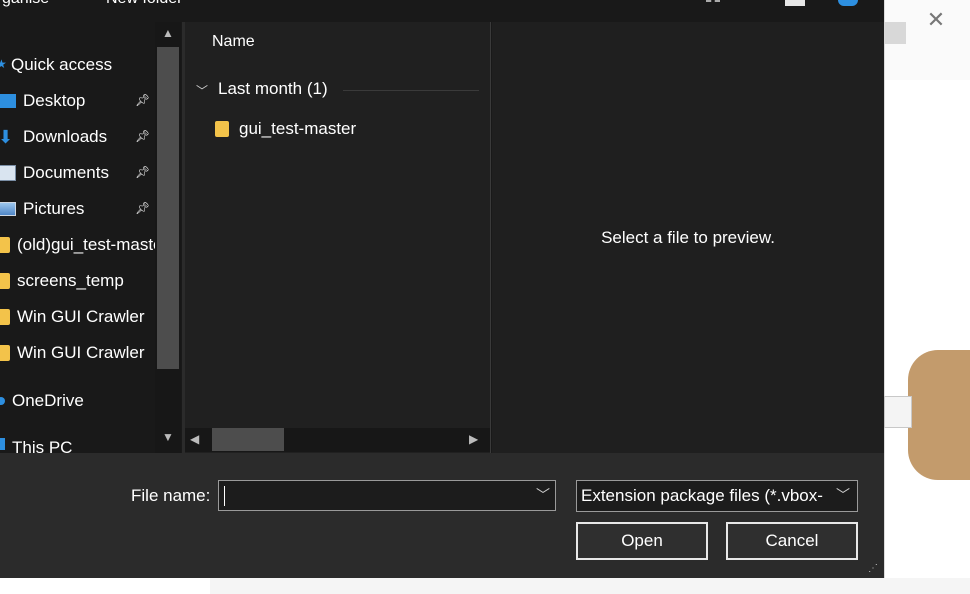 This screenshot has width=970, height=594. What do you see at coordinates (688, 237) in the screenshot?
I see `preview-message: Select a file to preview.` at bounding box center [688, 237].